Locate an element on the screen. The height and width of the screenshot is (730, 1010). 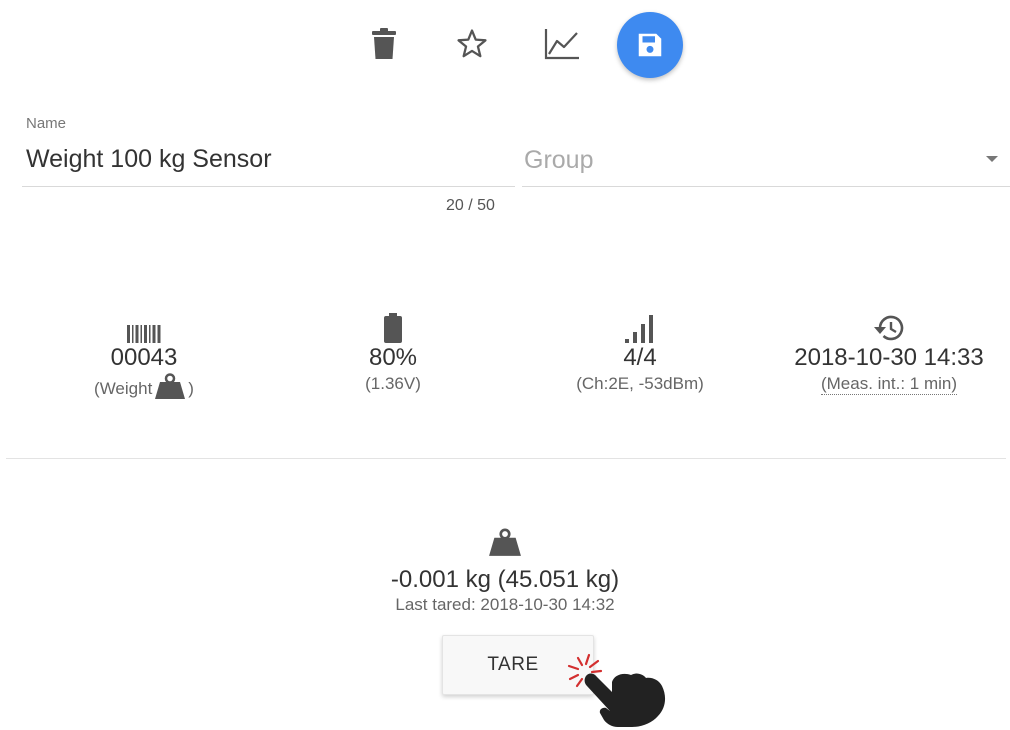
battery-voltage: (1.36V) is located at coordinates (393, 383).